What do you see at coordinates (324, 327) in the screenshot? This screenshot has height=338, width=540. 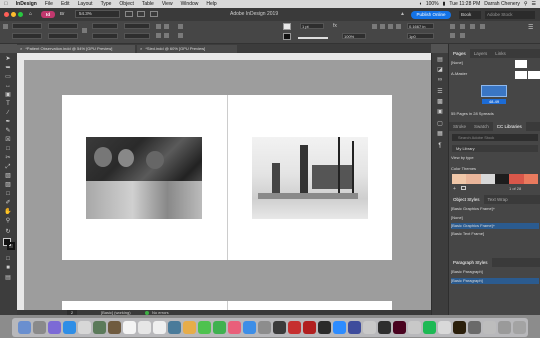 I see `camera-app-icon` at bounding box center [324, 327].